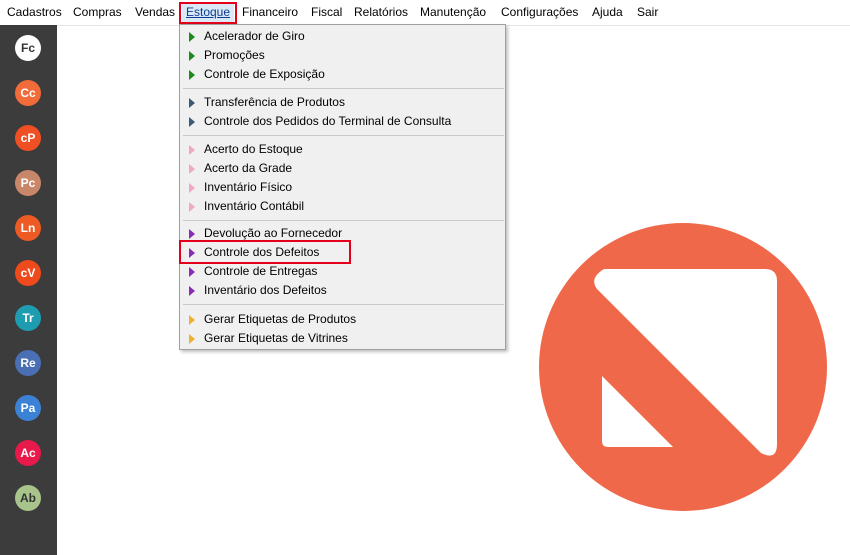 Image resolution: width=850 pixels, height=555 pixels. I want to click on menu-item-transferencia-de-produtos: Transferência de Produtos, so click(342, 102).